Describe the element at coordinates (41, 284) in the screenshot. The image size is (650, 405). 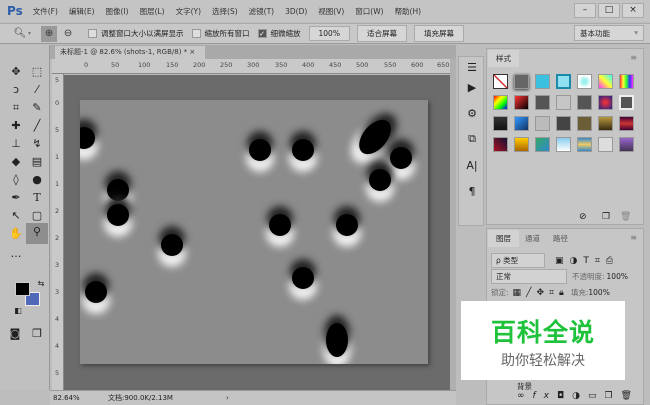
I see `swap-colors-icon: ⇆` at that location.